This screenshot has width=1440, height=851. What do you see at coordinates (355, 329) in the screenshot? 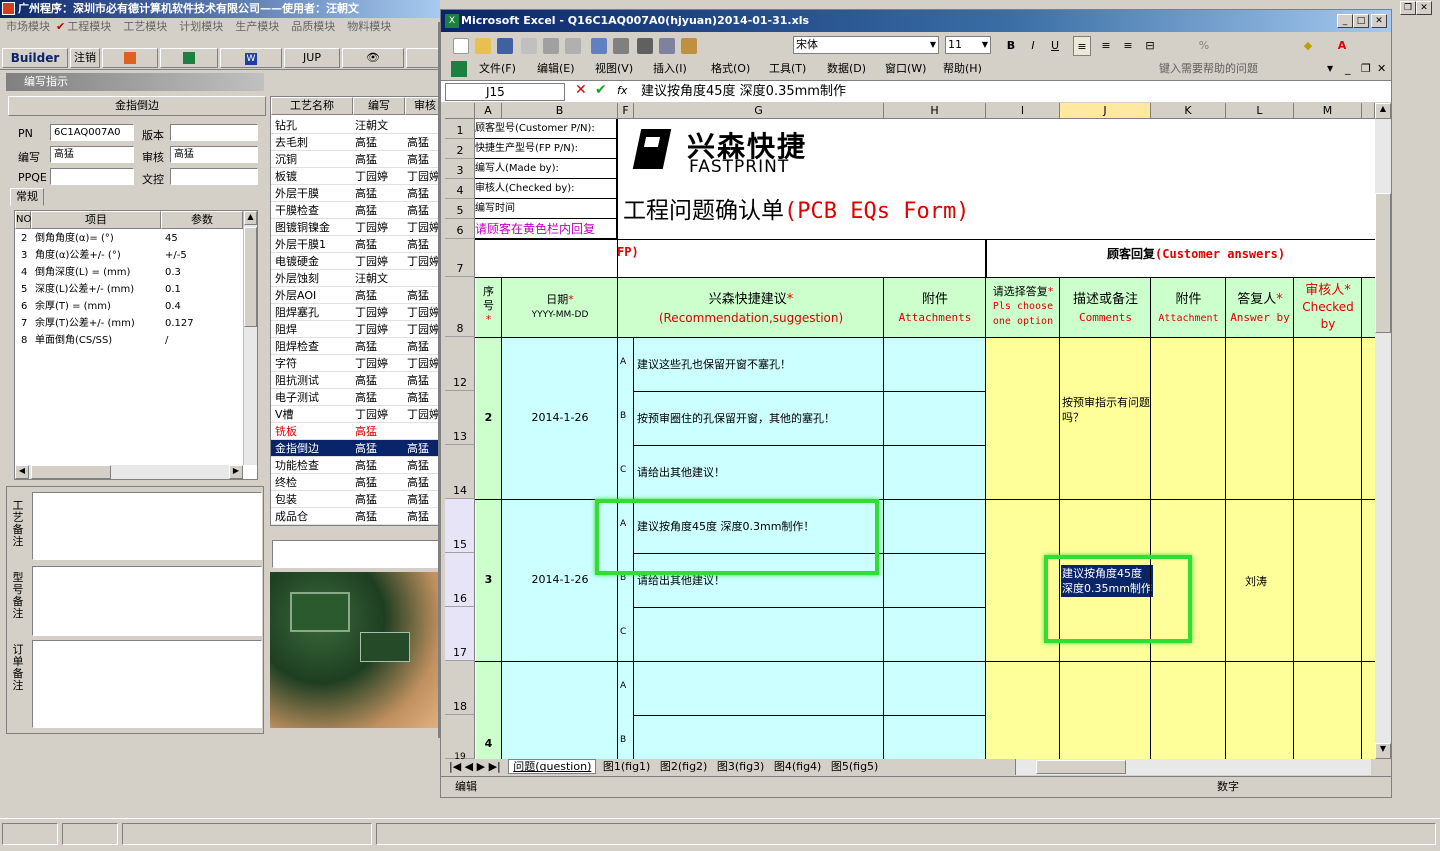
I see `process-row: 阻焊 丁园婷 丁园婷` at bounding box center [355, 329].